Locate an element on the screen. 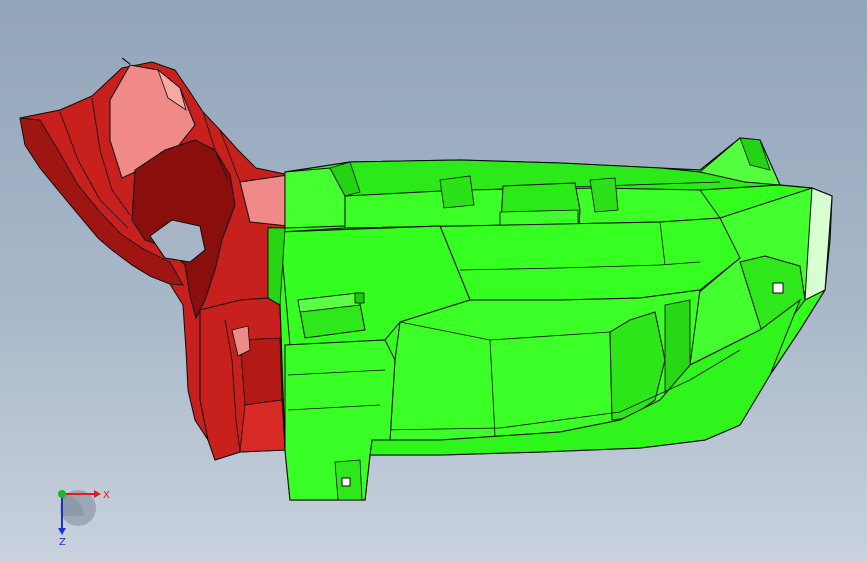 This screenshot has width=867, height=562. red-part-spike is located at coordinates (126, 61).